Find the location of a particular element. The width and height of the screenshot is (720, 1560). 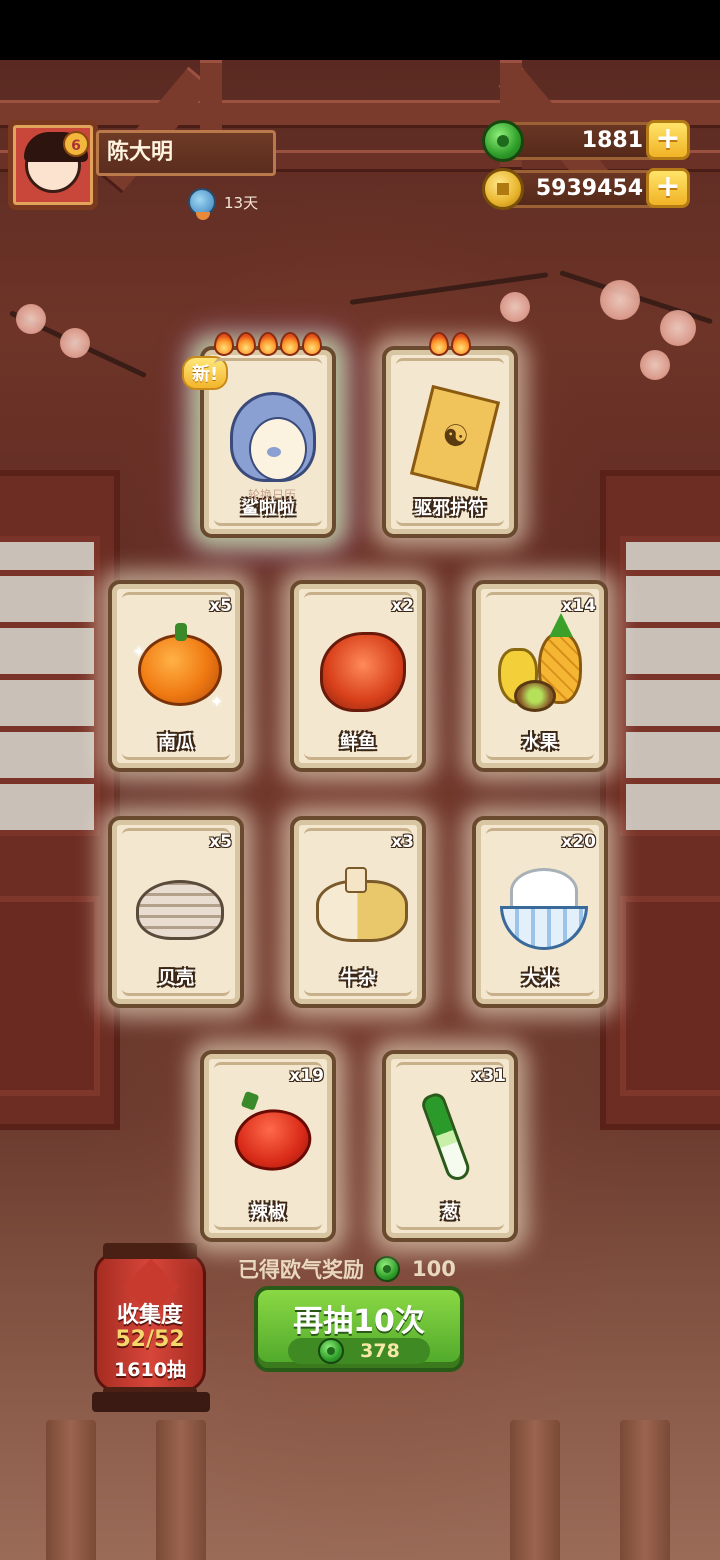

reward-label: 已得欧气奖励 is located at coordinates (301, 1270).